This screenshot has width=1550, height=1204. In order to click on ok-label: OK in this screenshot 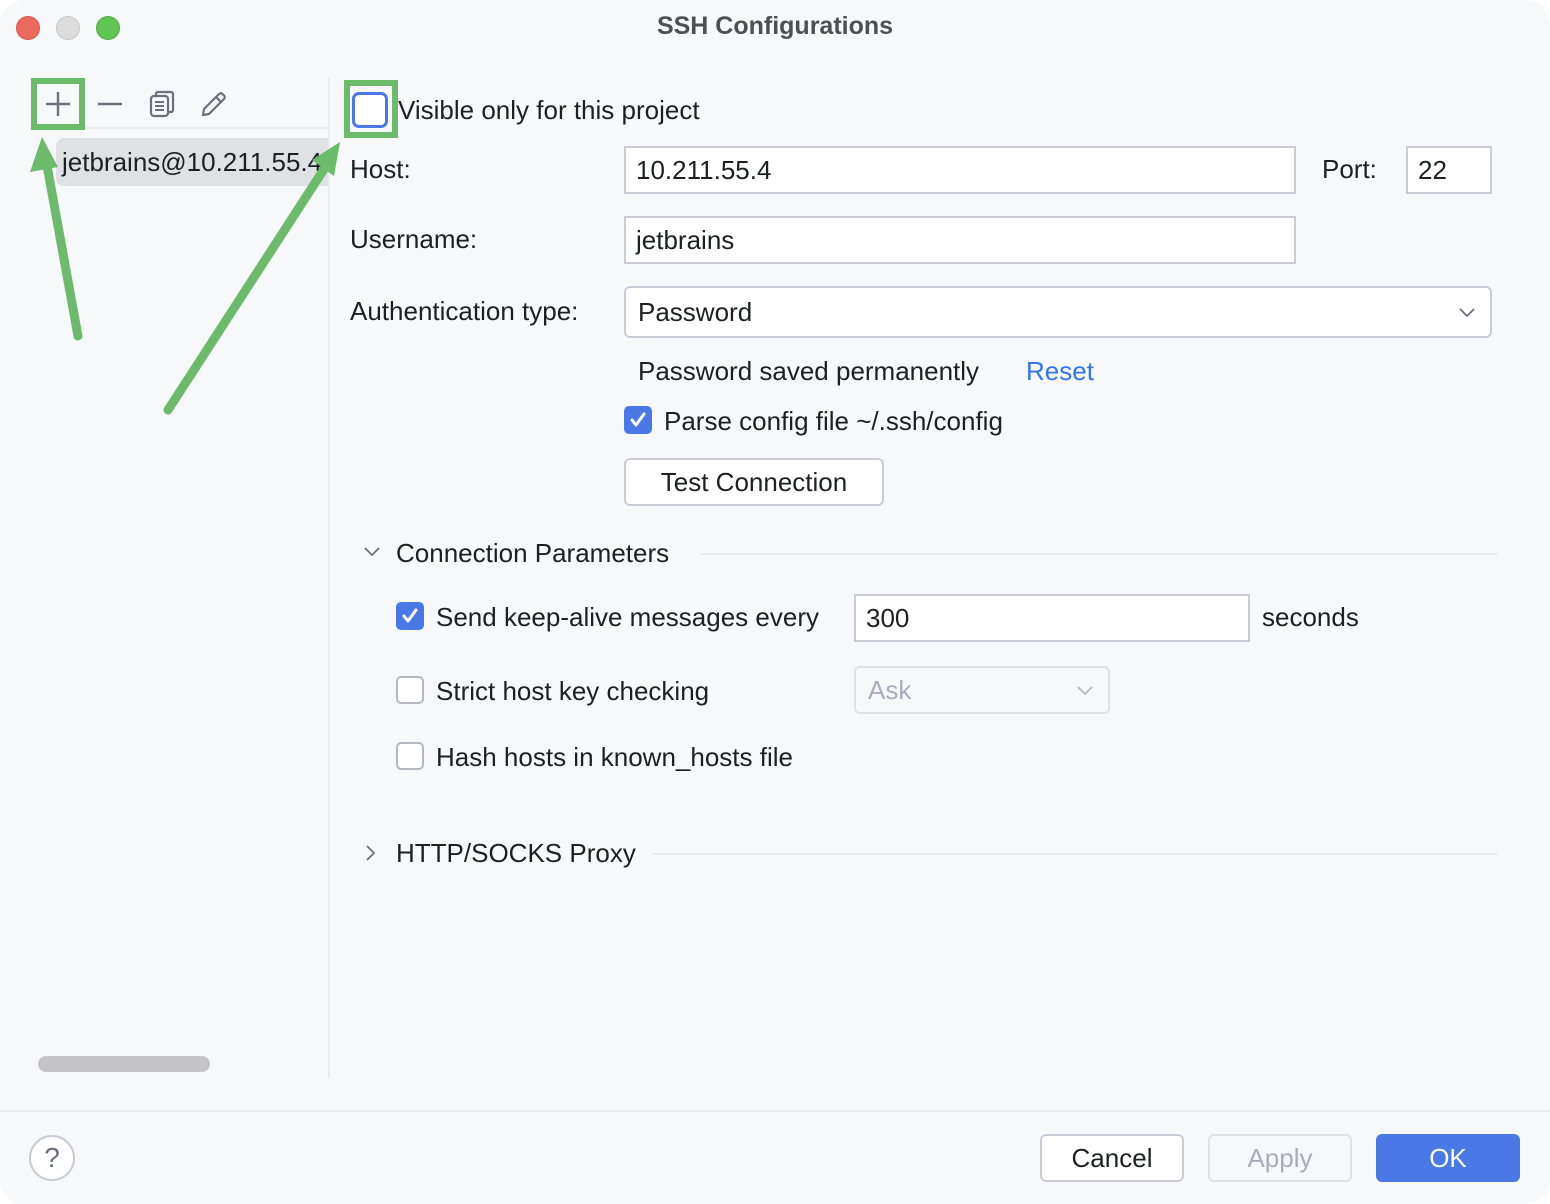, I will do `click(1448, 1157)`.